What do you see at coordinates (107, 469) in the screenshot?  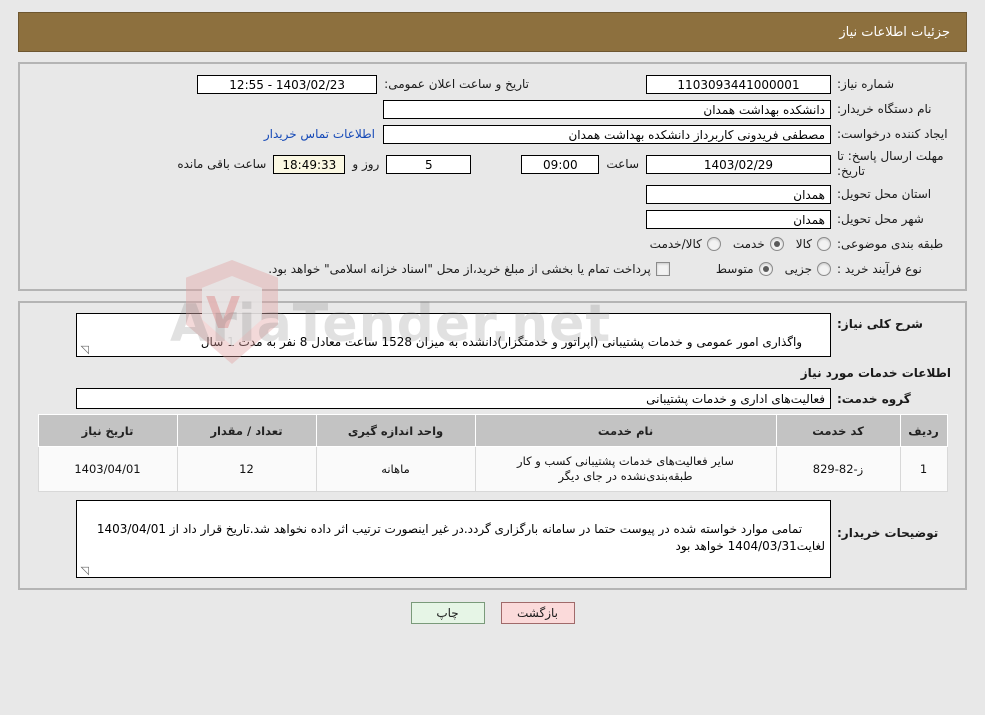 I see `cell-date: 1403/04/01` at bounding box center [107, 469].